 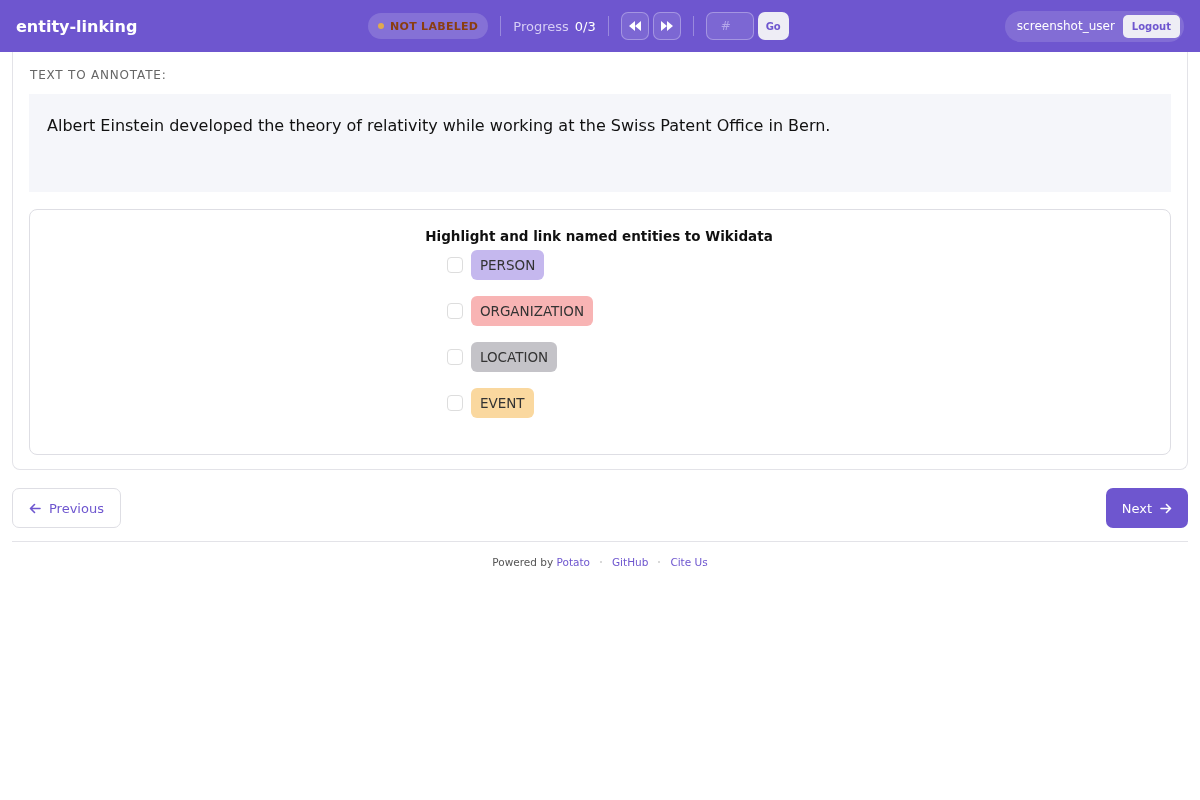 I want to click on footer-link: Cite Us, so click(x=689, y=562).